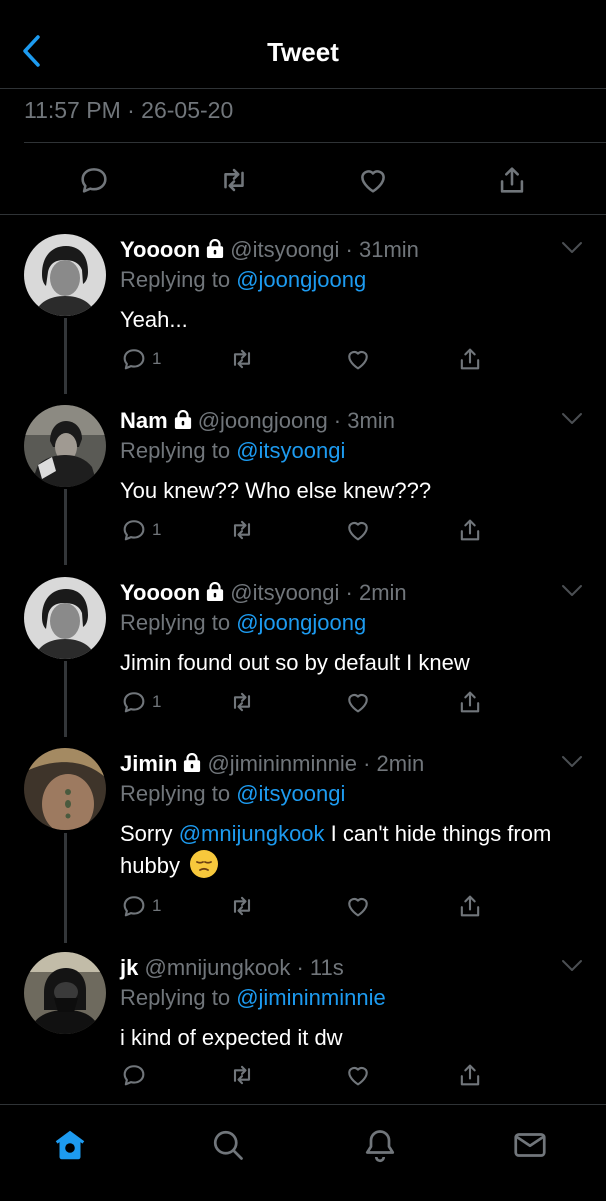 The height and width of the screenshot is (1201, 606). Describe the element at coordinates (148, 763) in the screenshot. I see `display-name: Jimin` at that location.